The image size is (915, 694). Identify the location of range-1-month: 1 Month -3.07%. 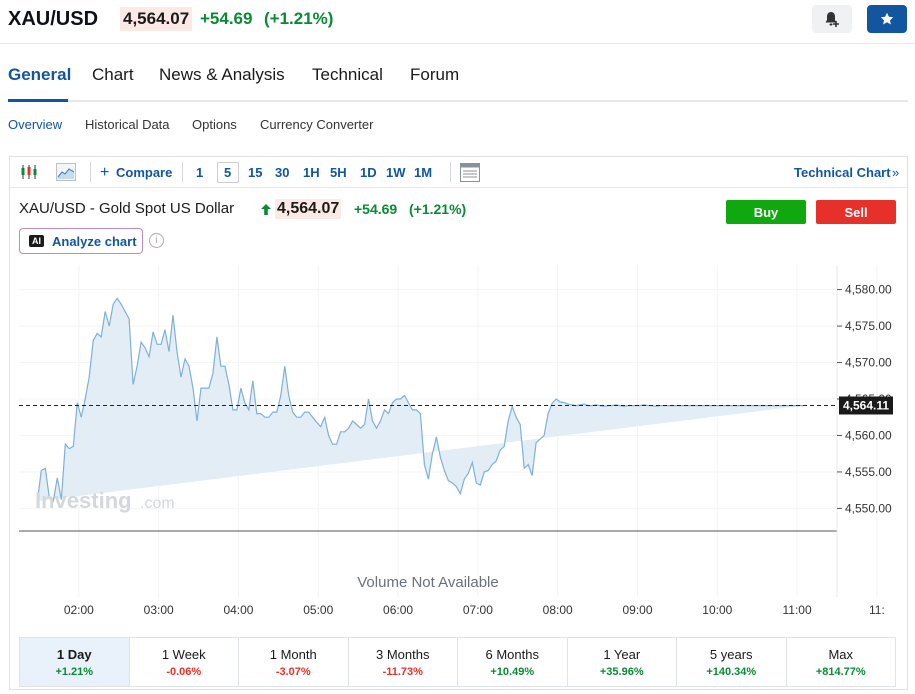
(294, 662).